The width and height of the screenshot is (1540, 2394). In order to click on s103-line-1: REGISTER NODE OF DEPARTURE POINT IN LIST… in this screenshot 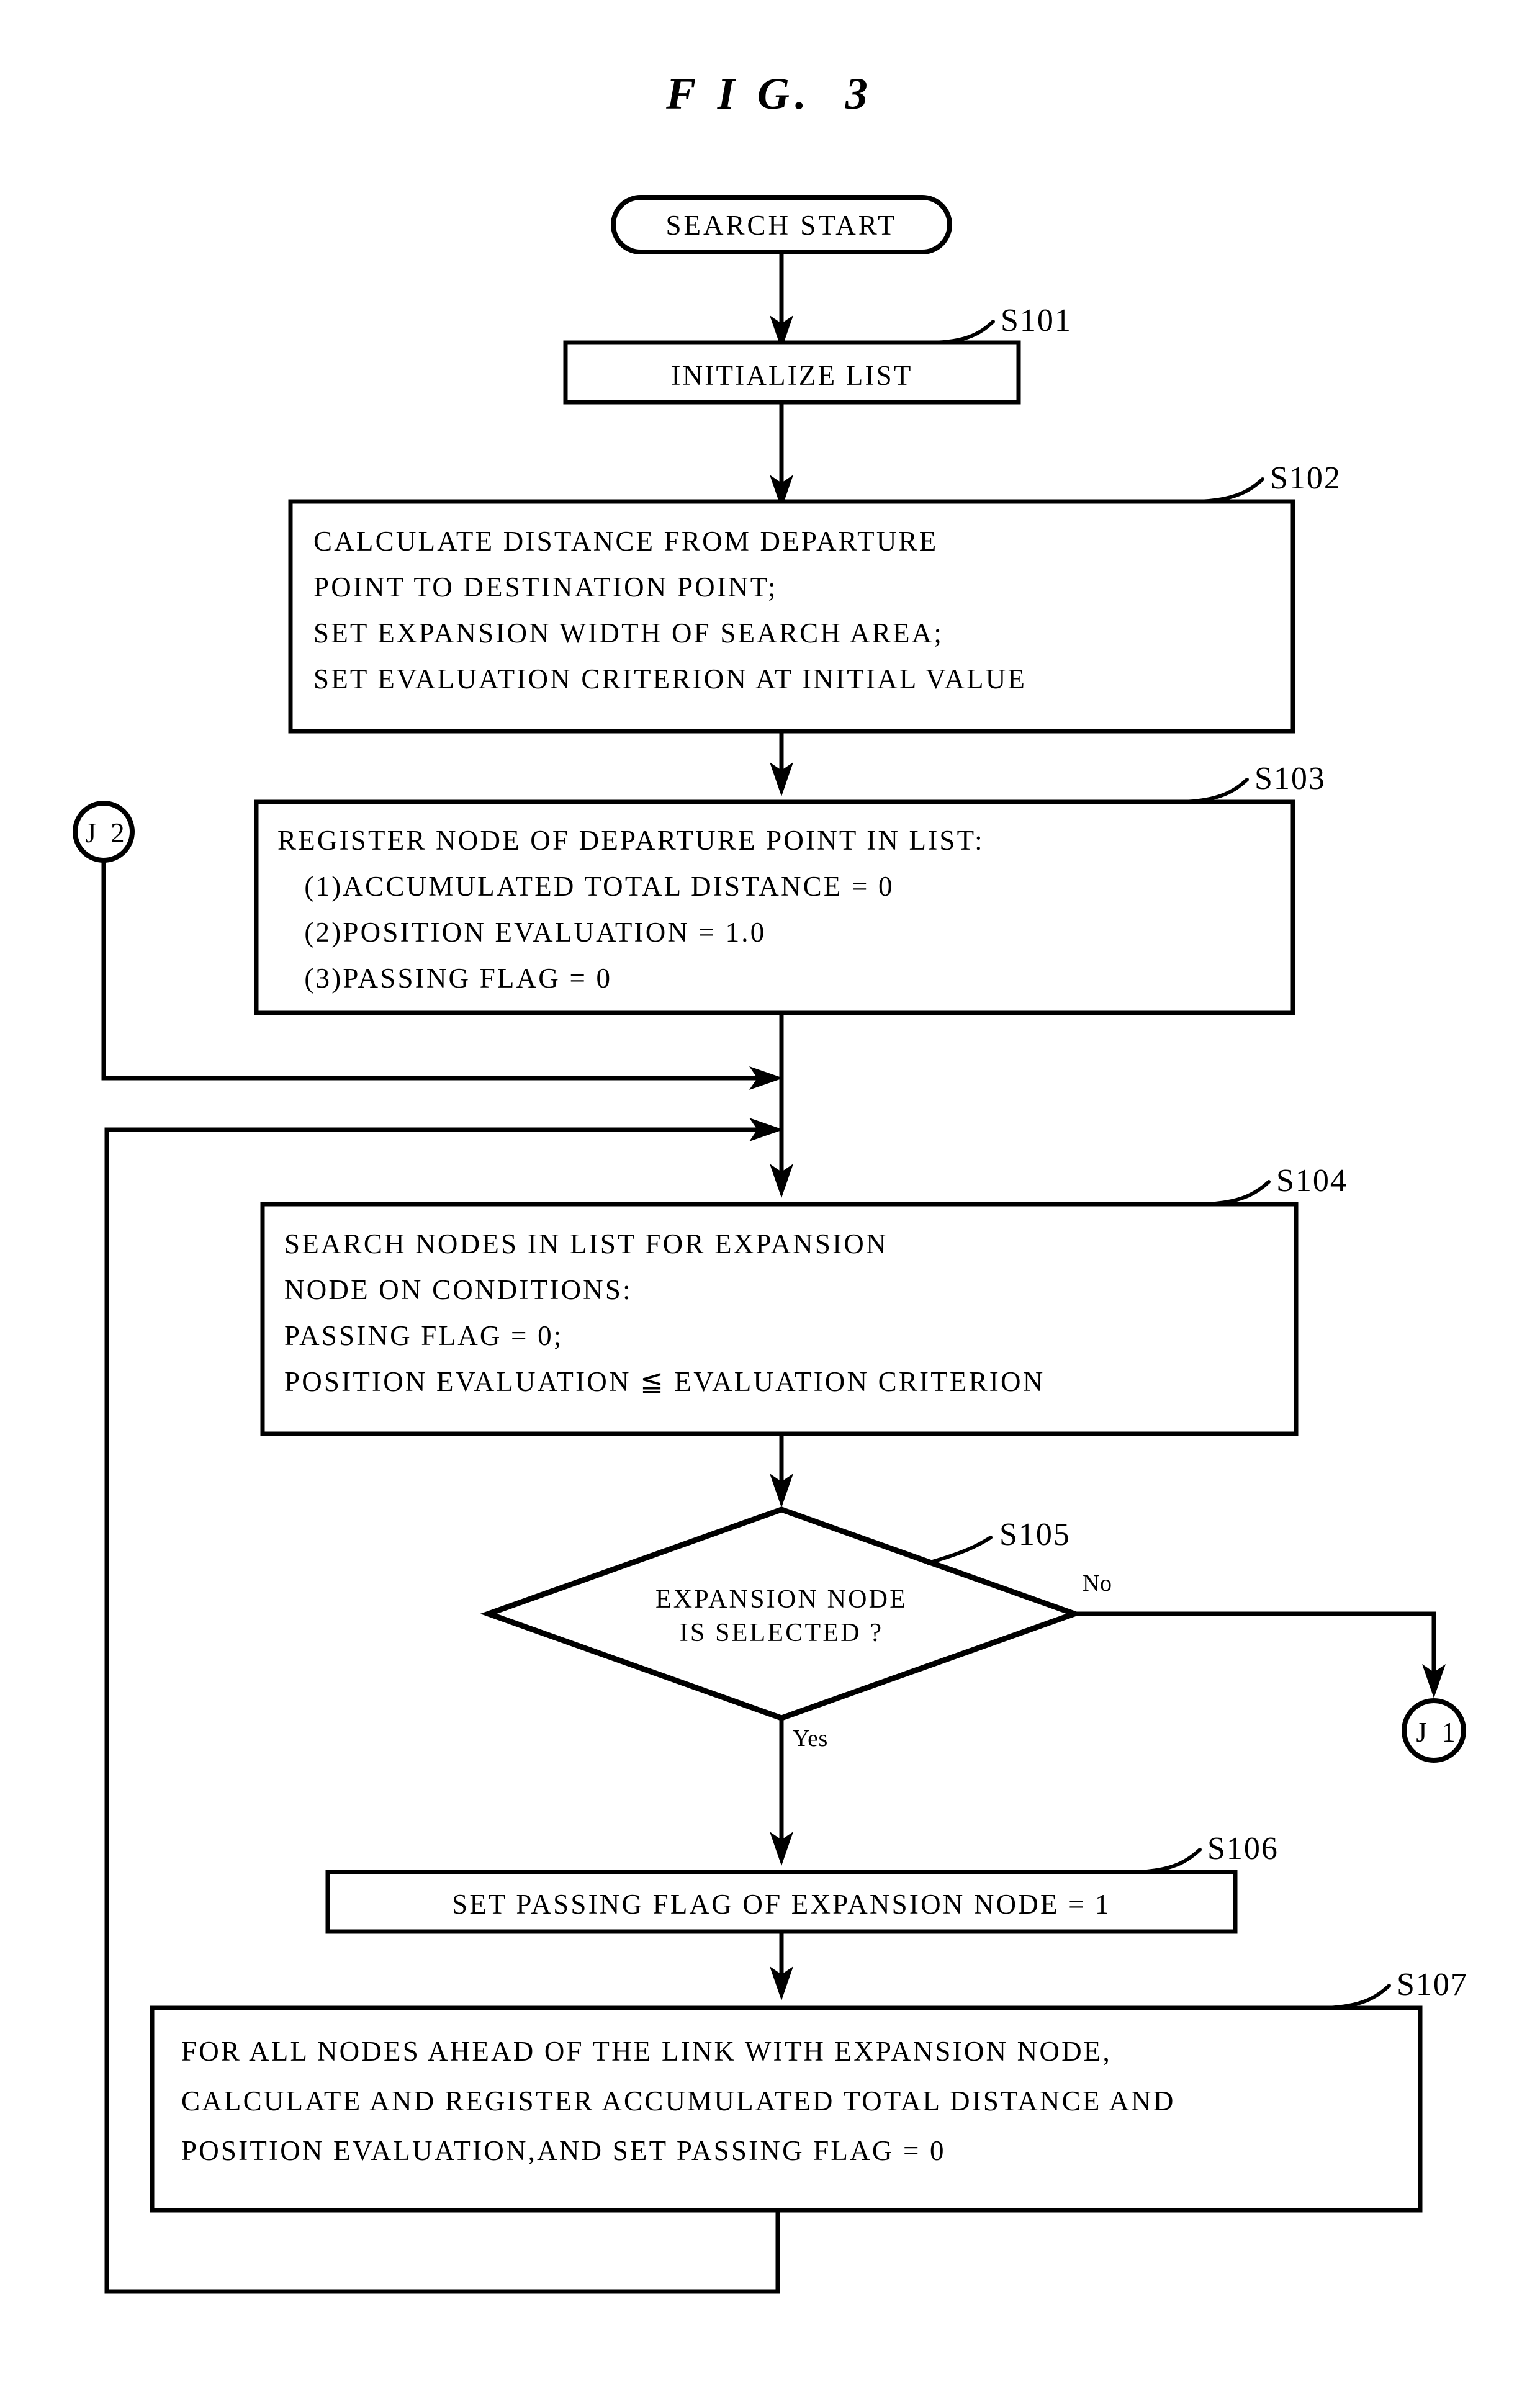, I will do `click(630, 840)`.